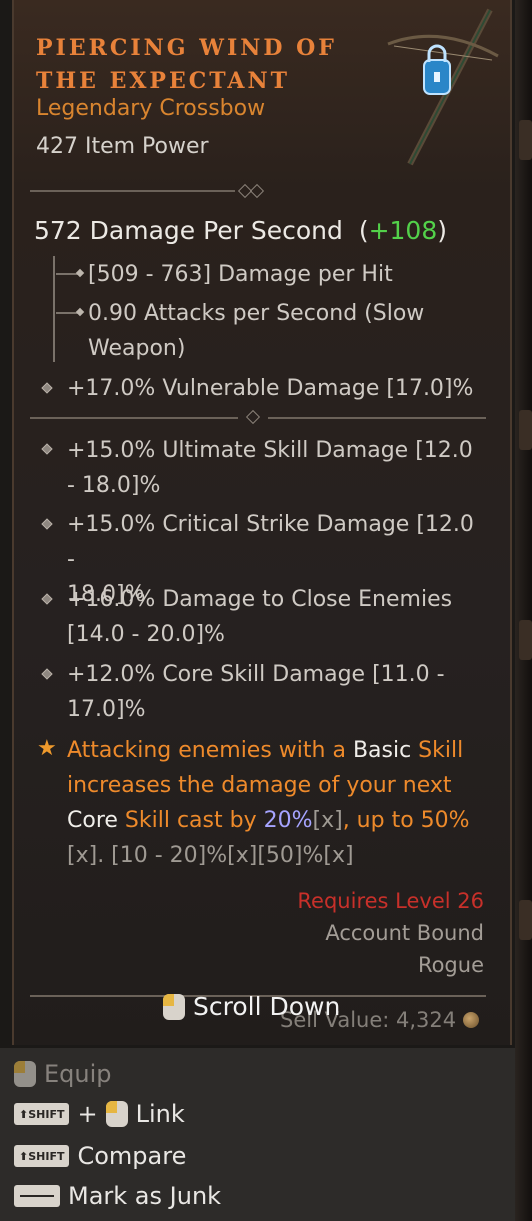  I want to click on scroll-down-prompt: Scroll Down, so click(251, 1006).